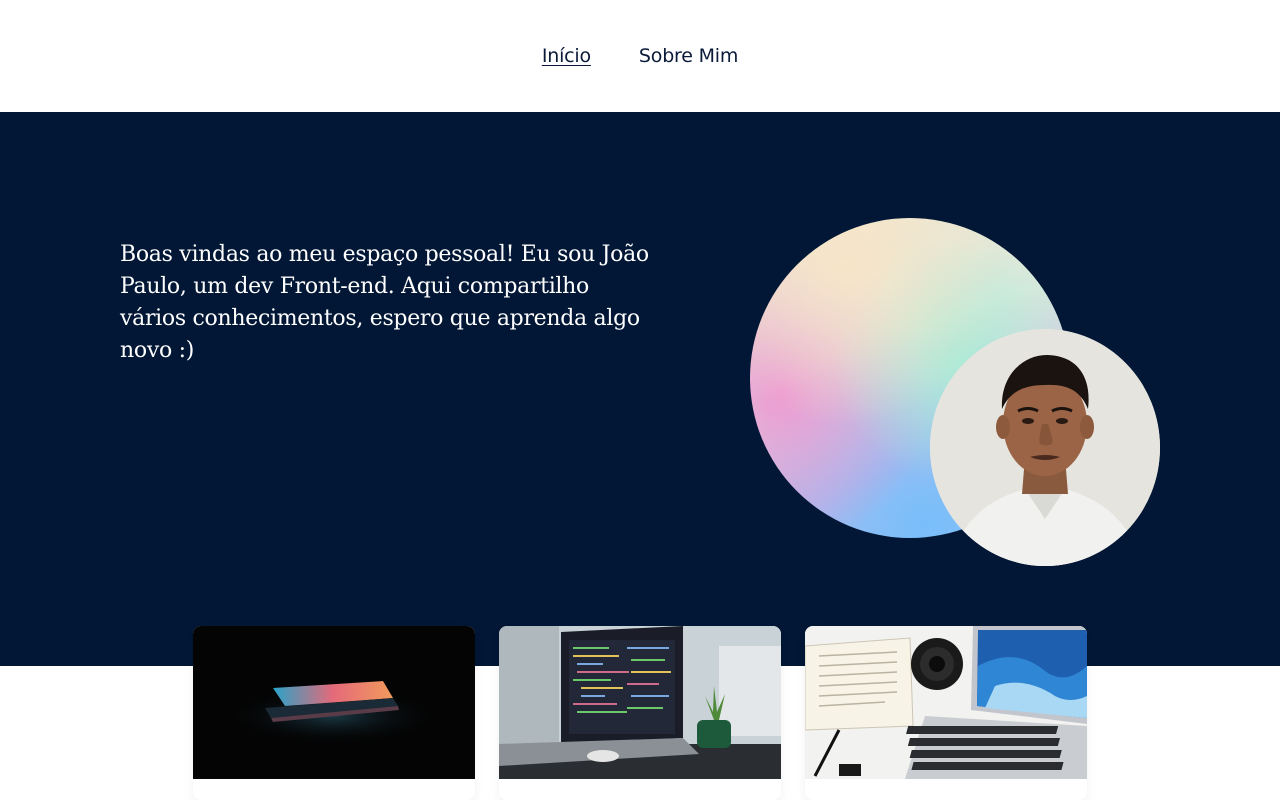 The height and width of the screenshot is (800, 1280). I want to click on site-header: Início Sobre Mim, so click(640, 56).